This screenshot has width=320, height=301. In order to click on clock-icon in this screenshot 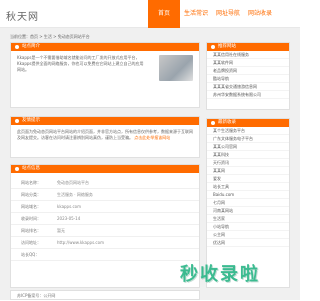, I will do `click(213, 123)`.